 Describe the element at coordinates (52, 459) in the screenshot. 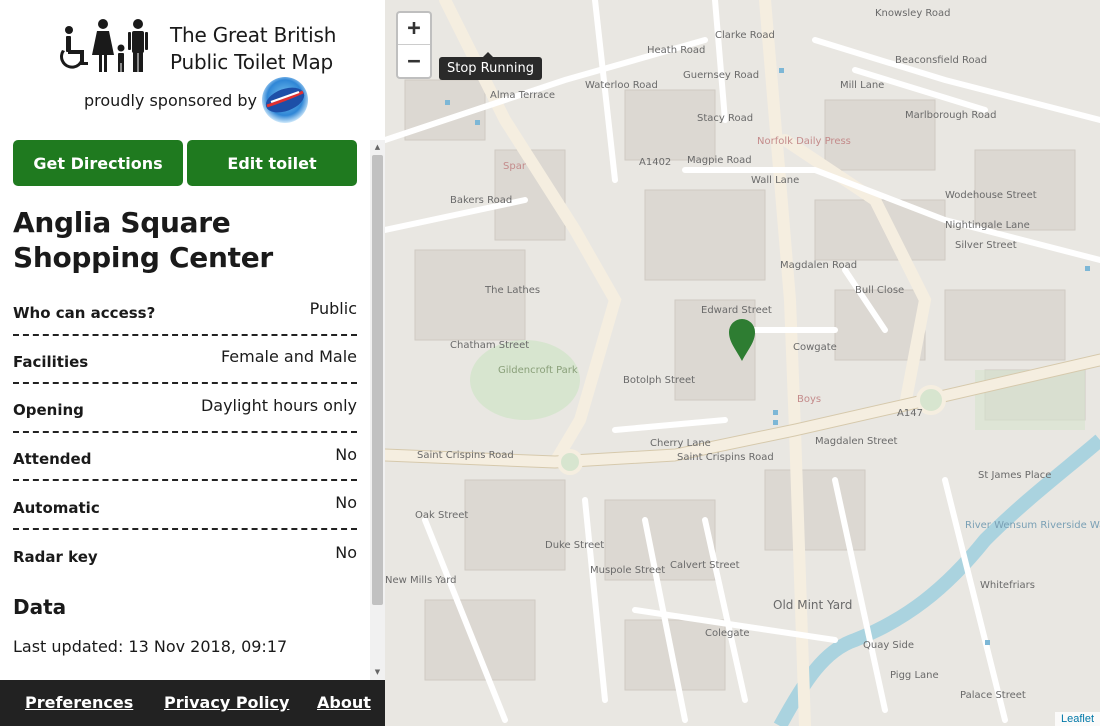

I see `property-key: Attended` at that location.